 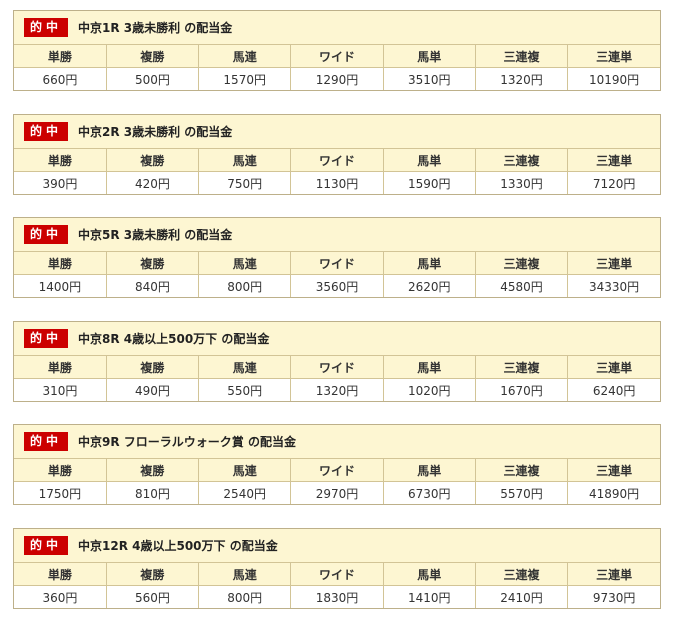 What do you see at coordinates (153, 182) in the screenshot?
I see `payout-fukusho: 420円` at bounding box center [153, 182].